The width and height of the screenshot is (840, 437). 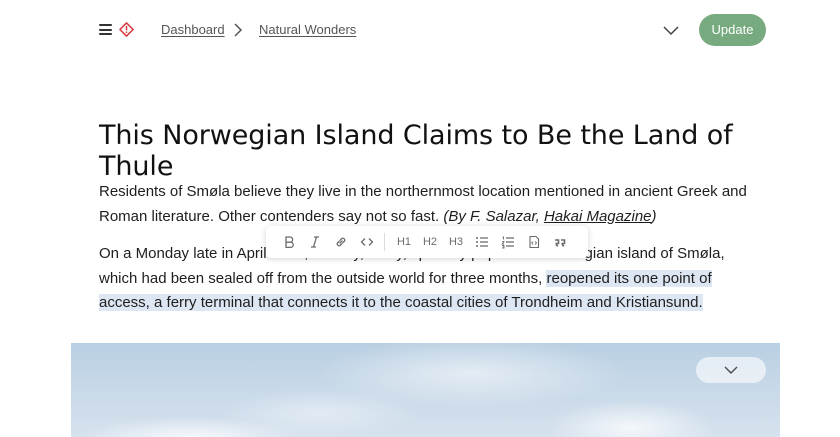 I want to click on toolbar-divider, so click(x=384, y=242).